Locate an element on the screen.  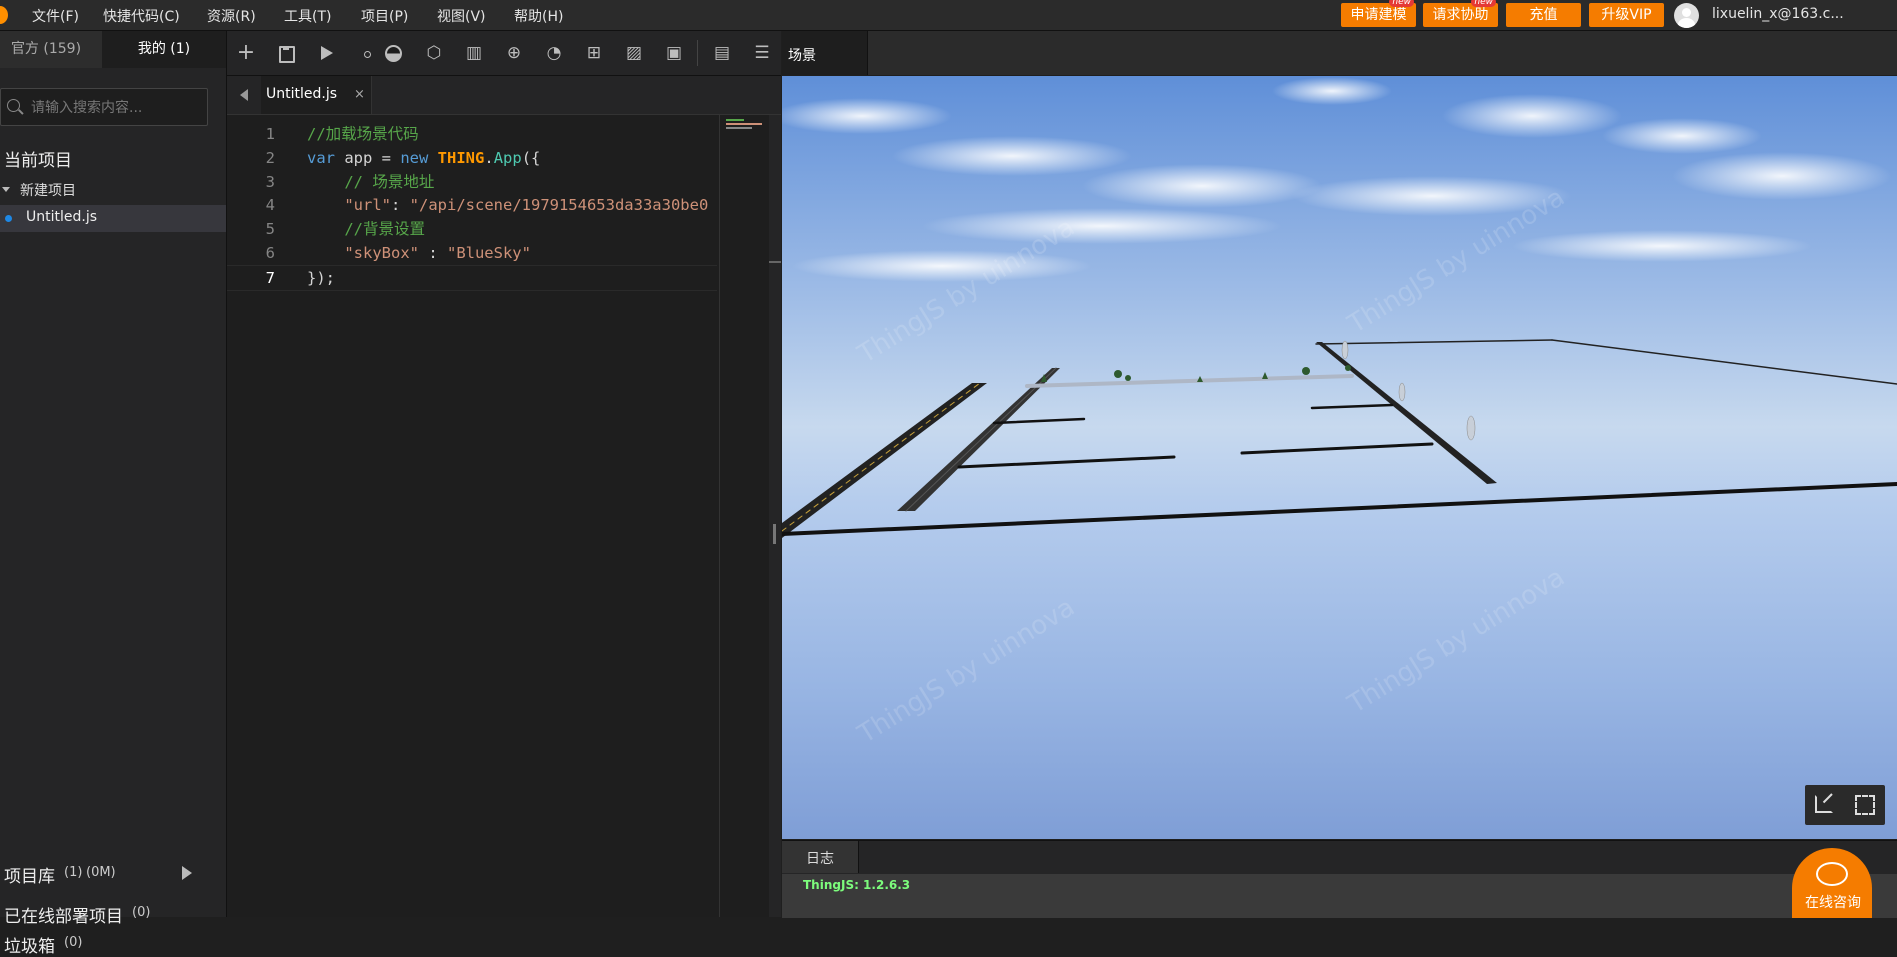
editor-scrollbar is located at coordinates (775, 516).